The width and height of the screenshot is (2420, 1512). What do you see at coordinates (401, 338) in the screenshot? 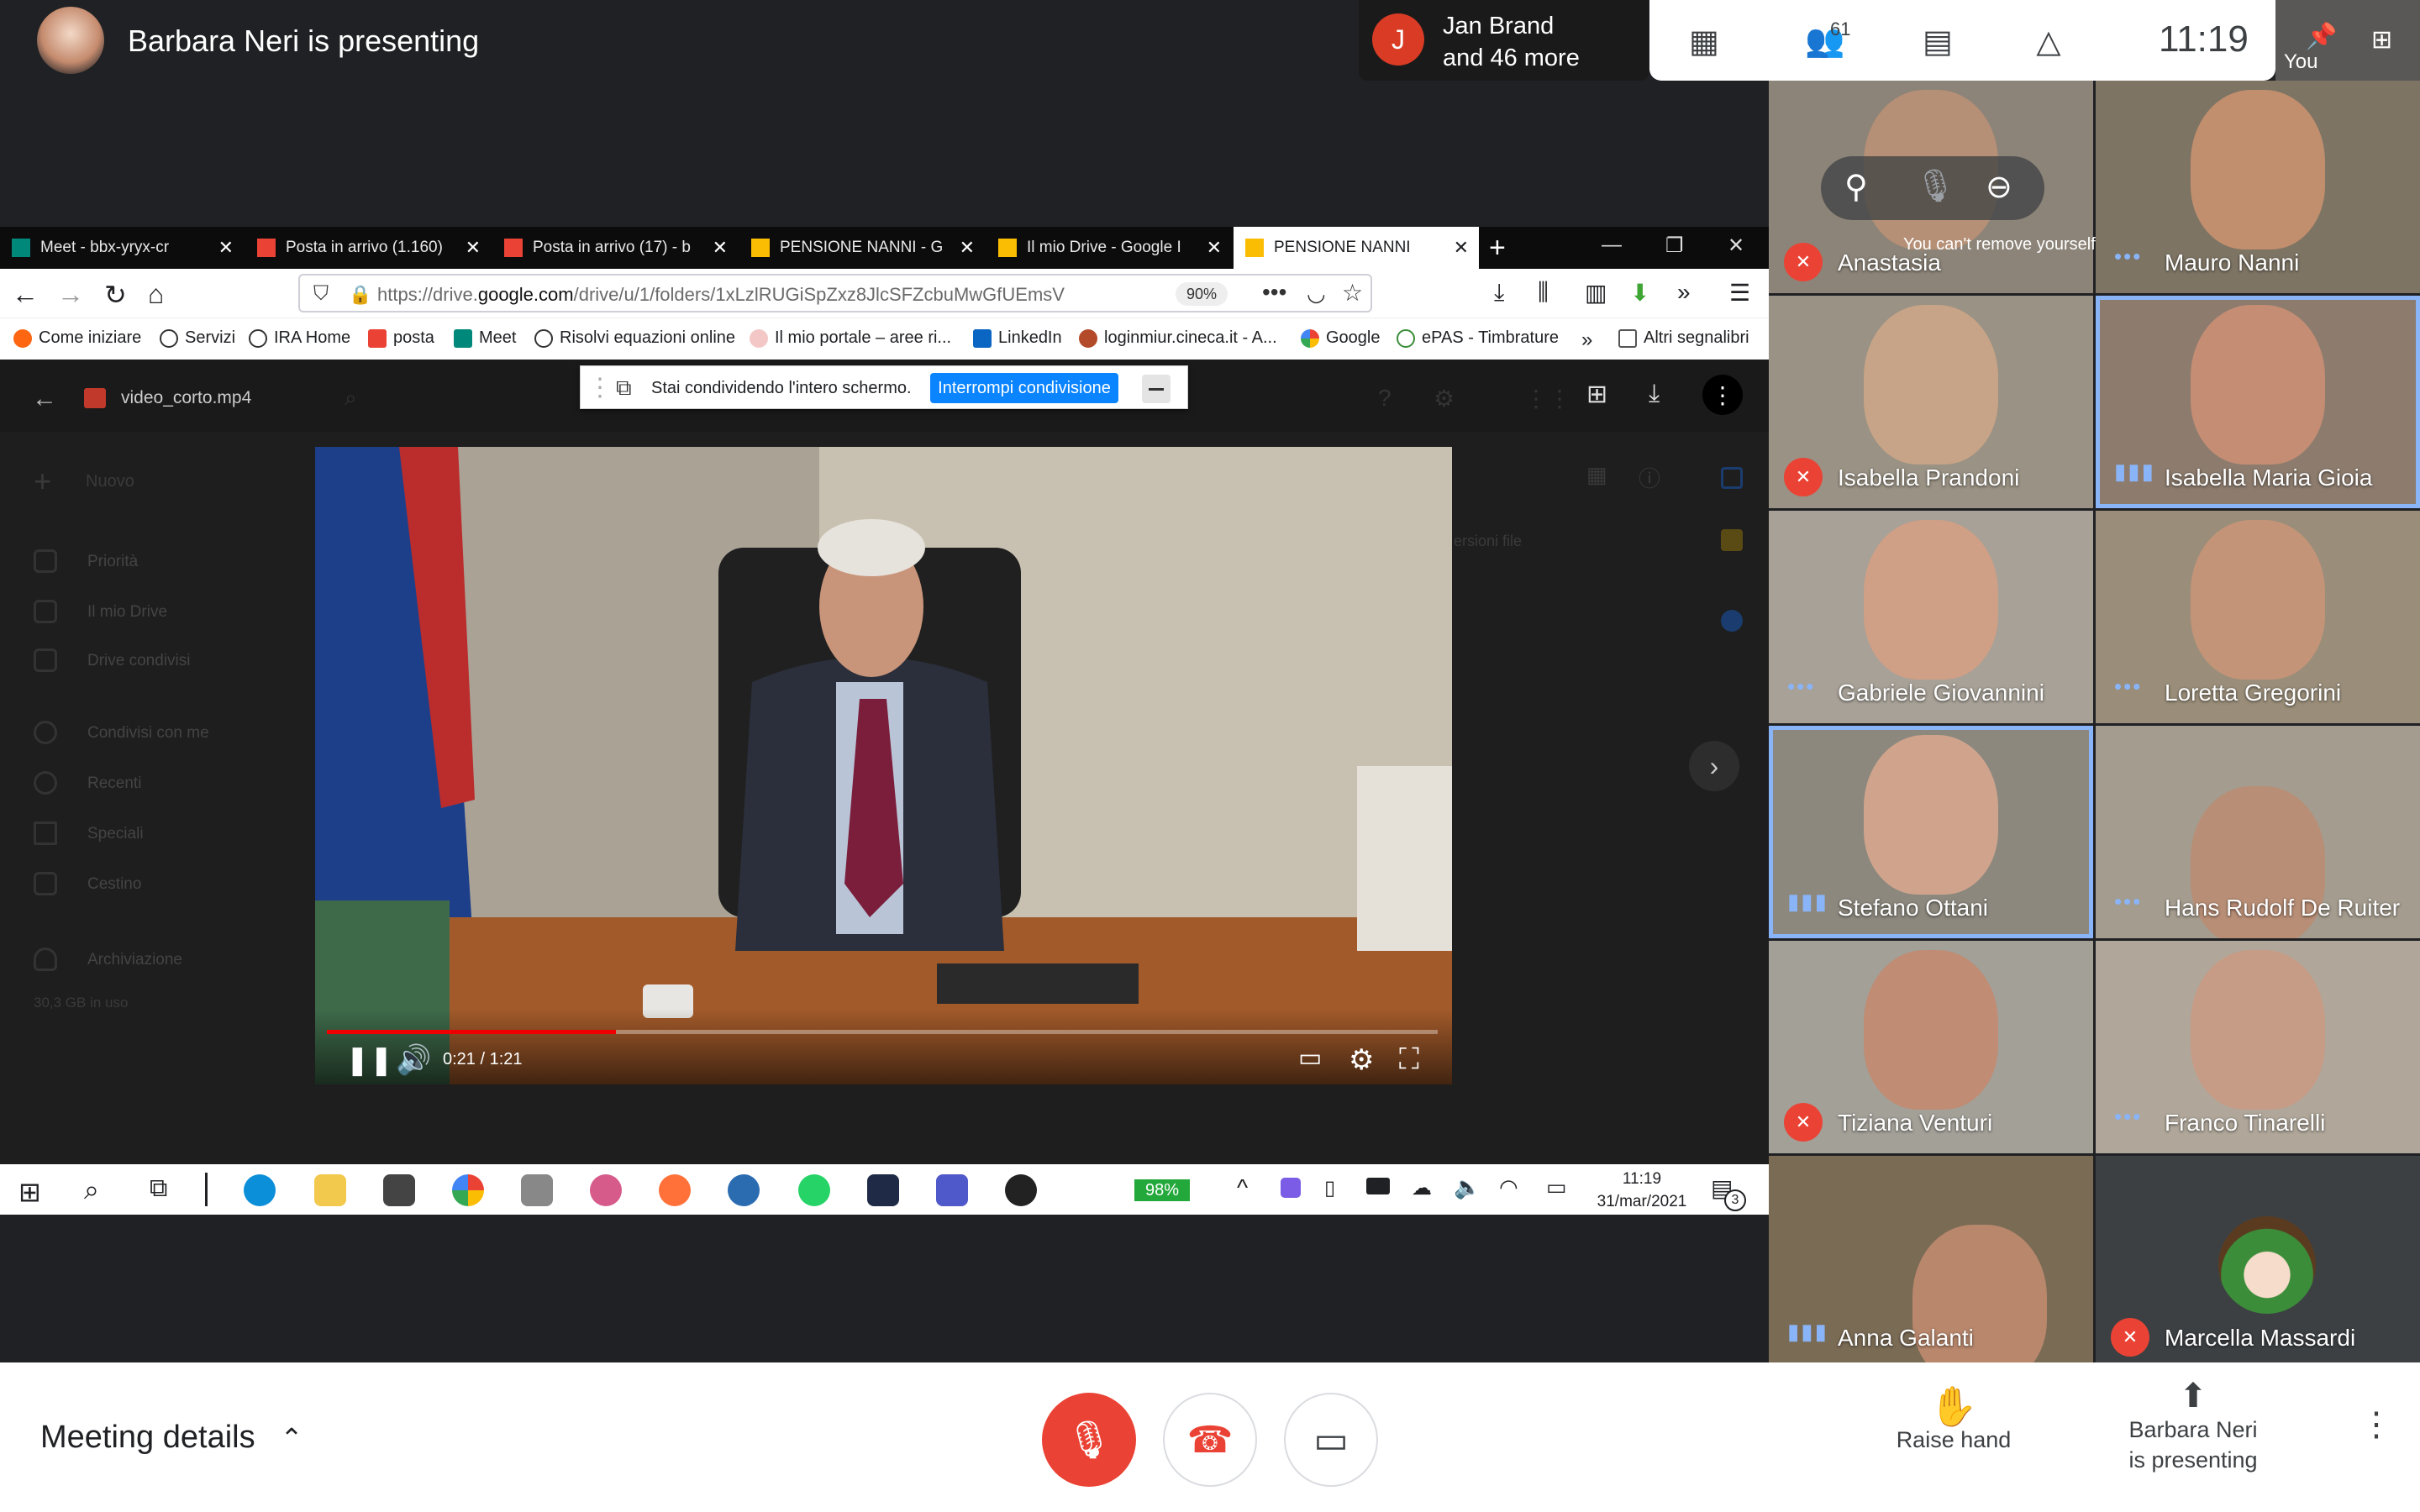
I see `bookmark-posta: posta` at bounding box center [401, 338].